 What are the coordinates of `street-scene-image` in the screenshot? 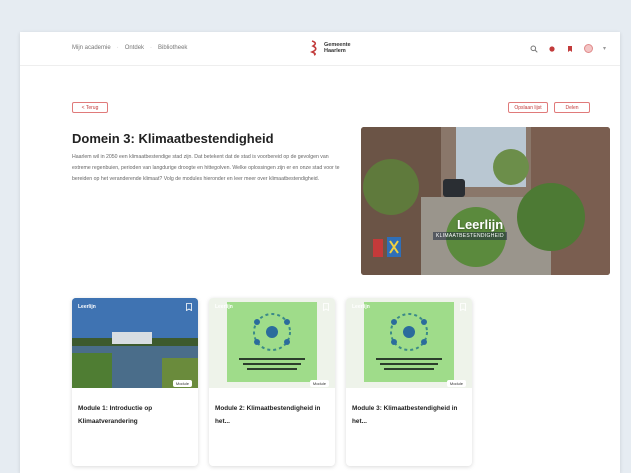 It's located at (485, 201).